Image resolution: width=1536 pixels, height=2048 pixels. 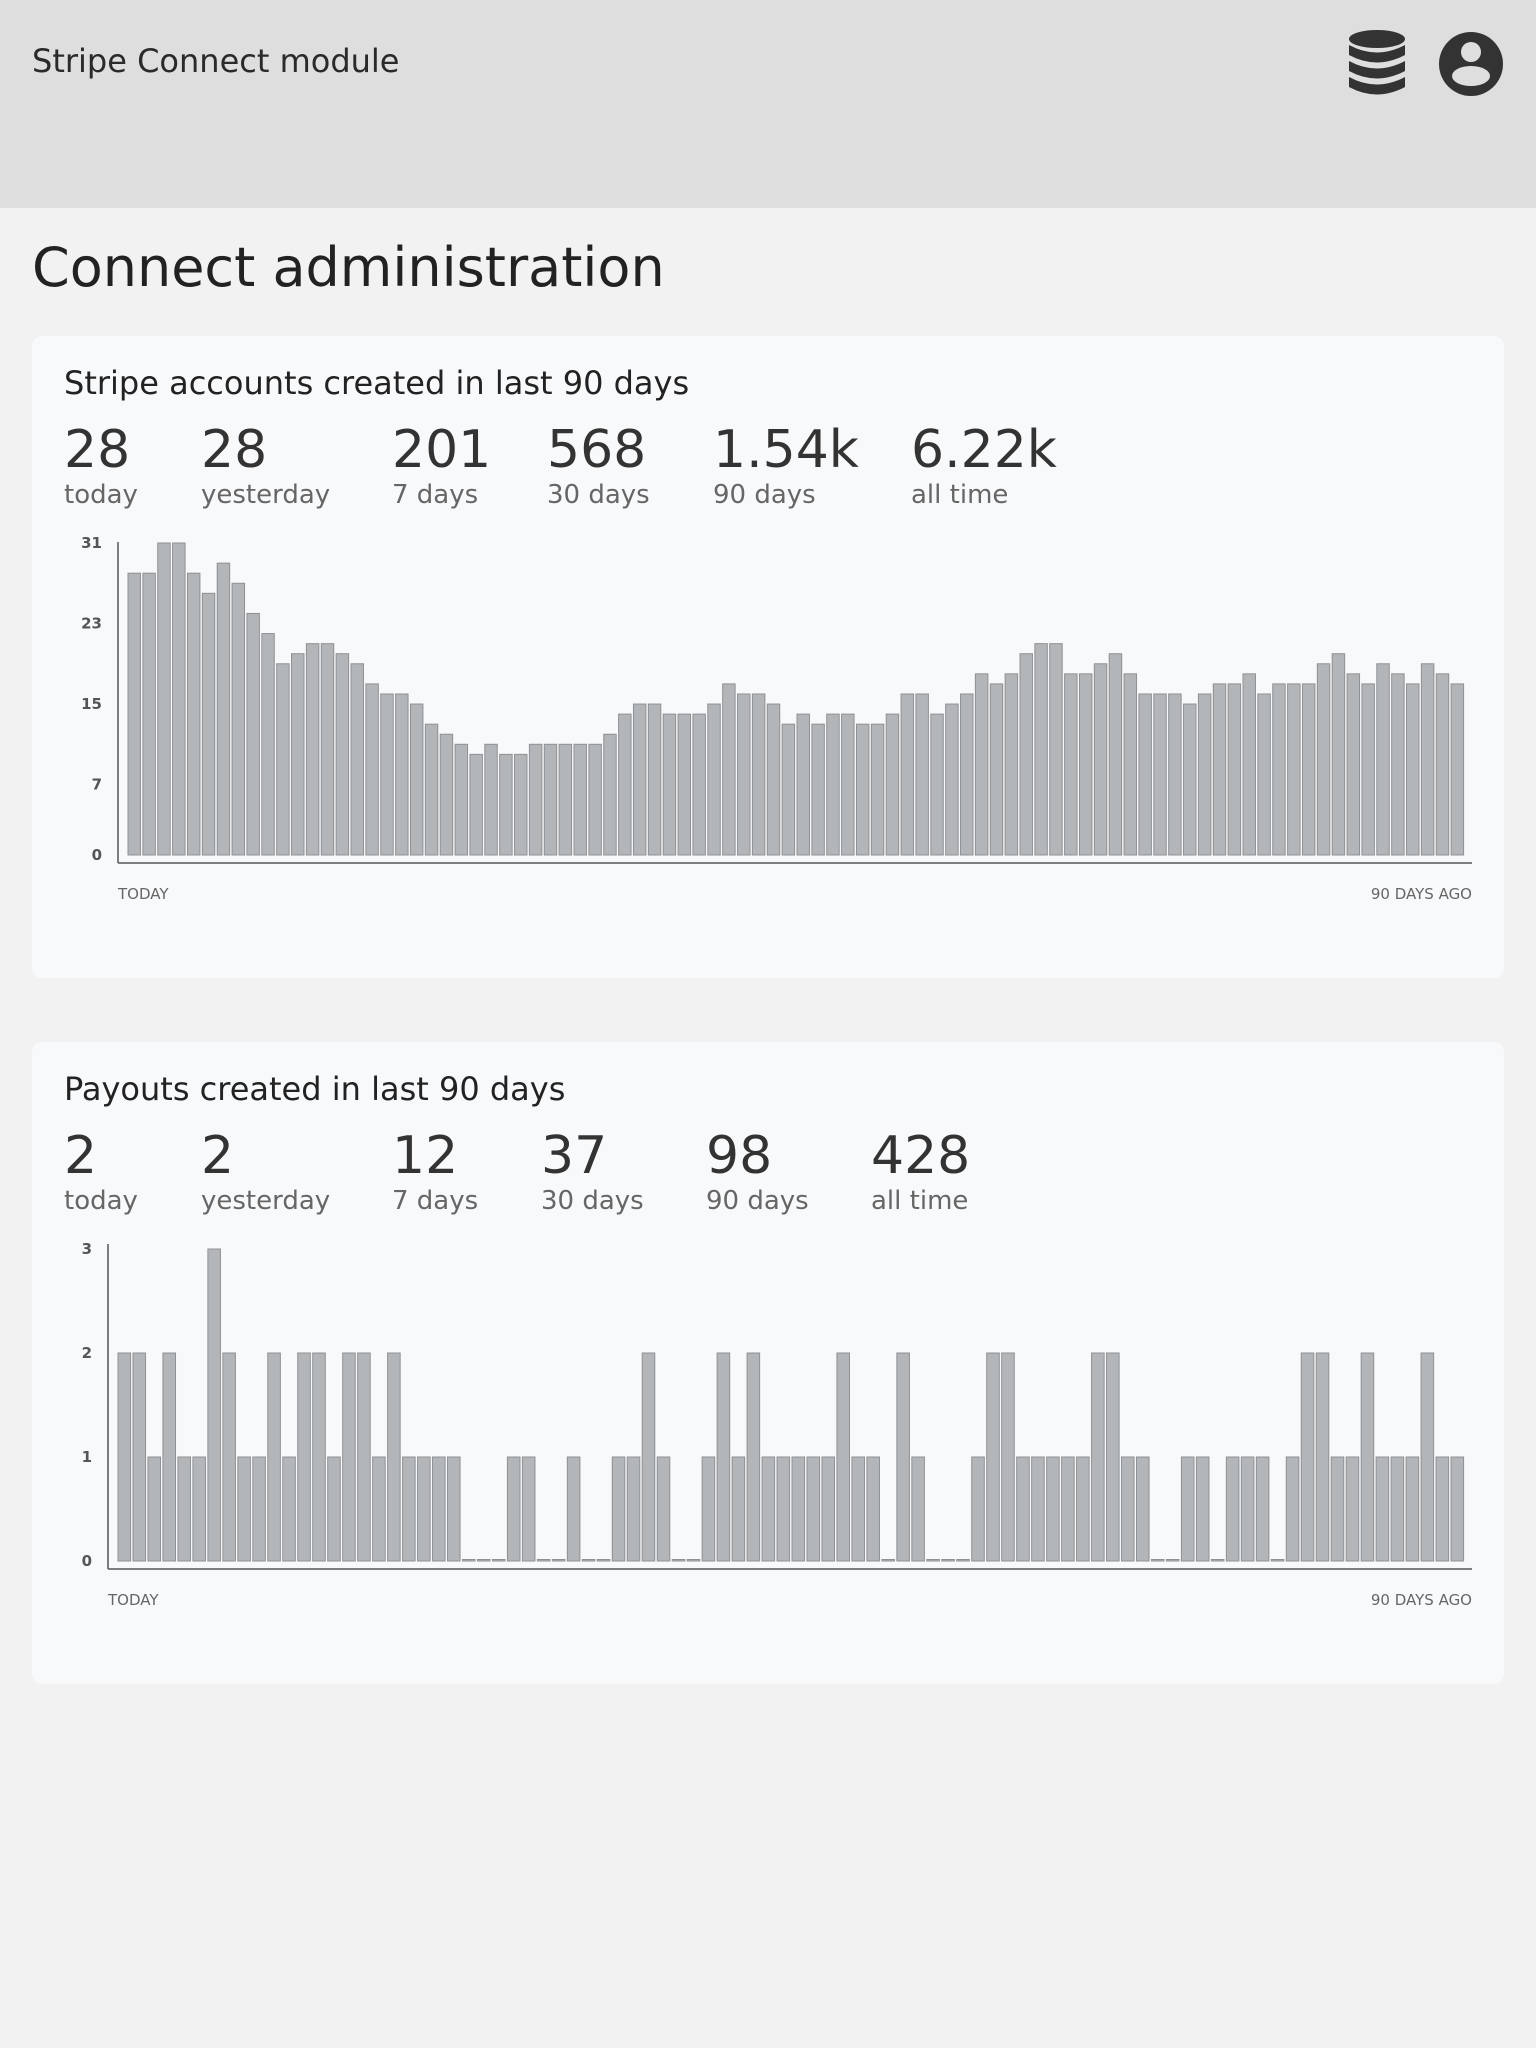 What do you see at coordinates (87, 1561) in the screenshot?
I see `y-tick-label: 0` at bounding box center [87, 1561].